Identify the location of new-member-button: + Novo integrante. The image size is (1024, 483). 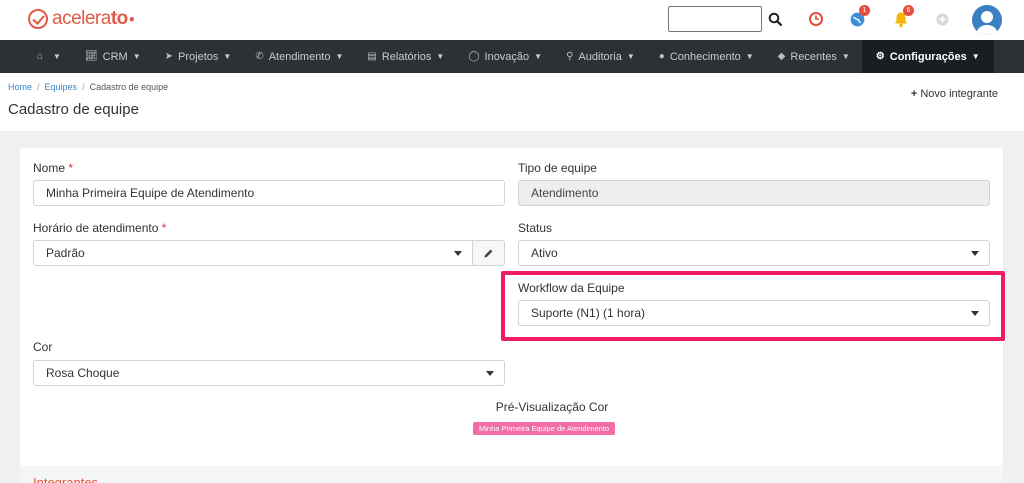
(954, 94).